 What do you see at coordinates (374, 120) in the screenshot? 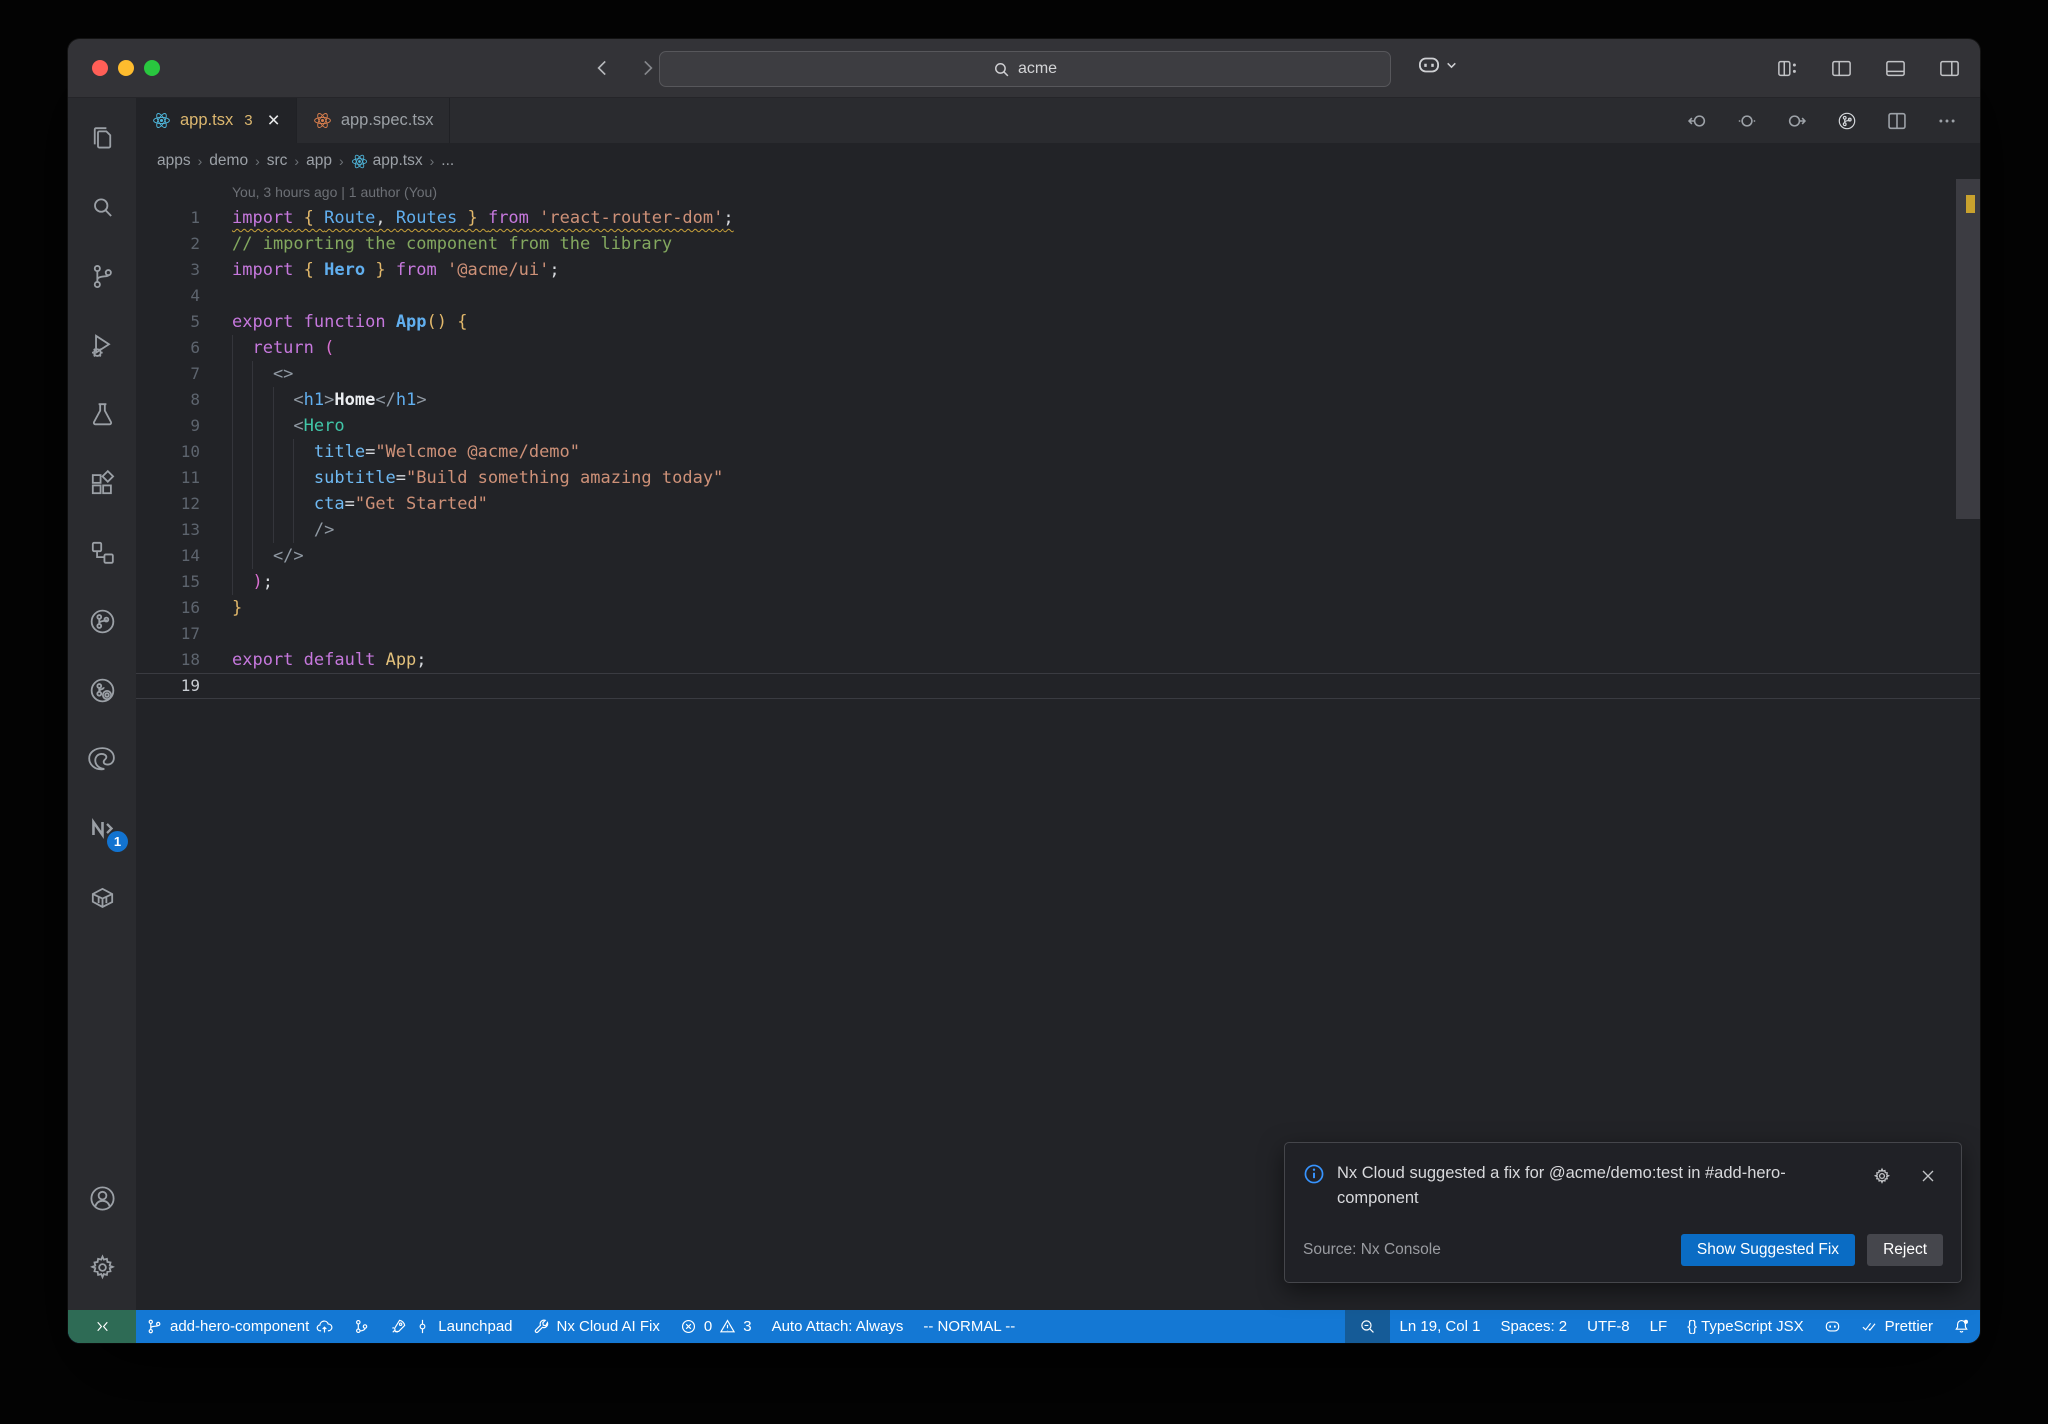
I see `tab-app.spec.tsx: app.spec.tsx` at bounding box center [374, 120].